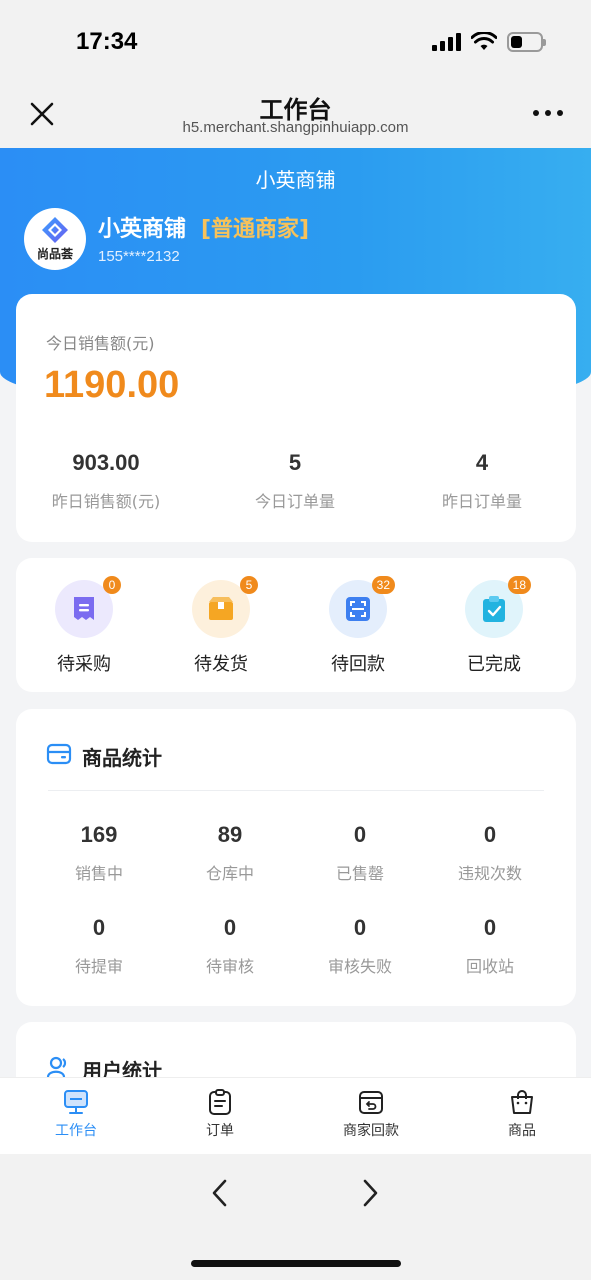  What do you see at coordinates (220, 1131) in the screenshot?
I see `tab-label: 订单` at bounding box center [220, 1131].